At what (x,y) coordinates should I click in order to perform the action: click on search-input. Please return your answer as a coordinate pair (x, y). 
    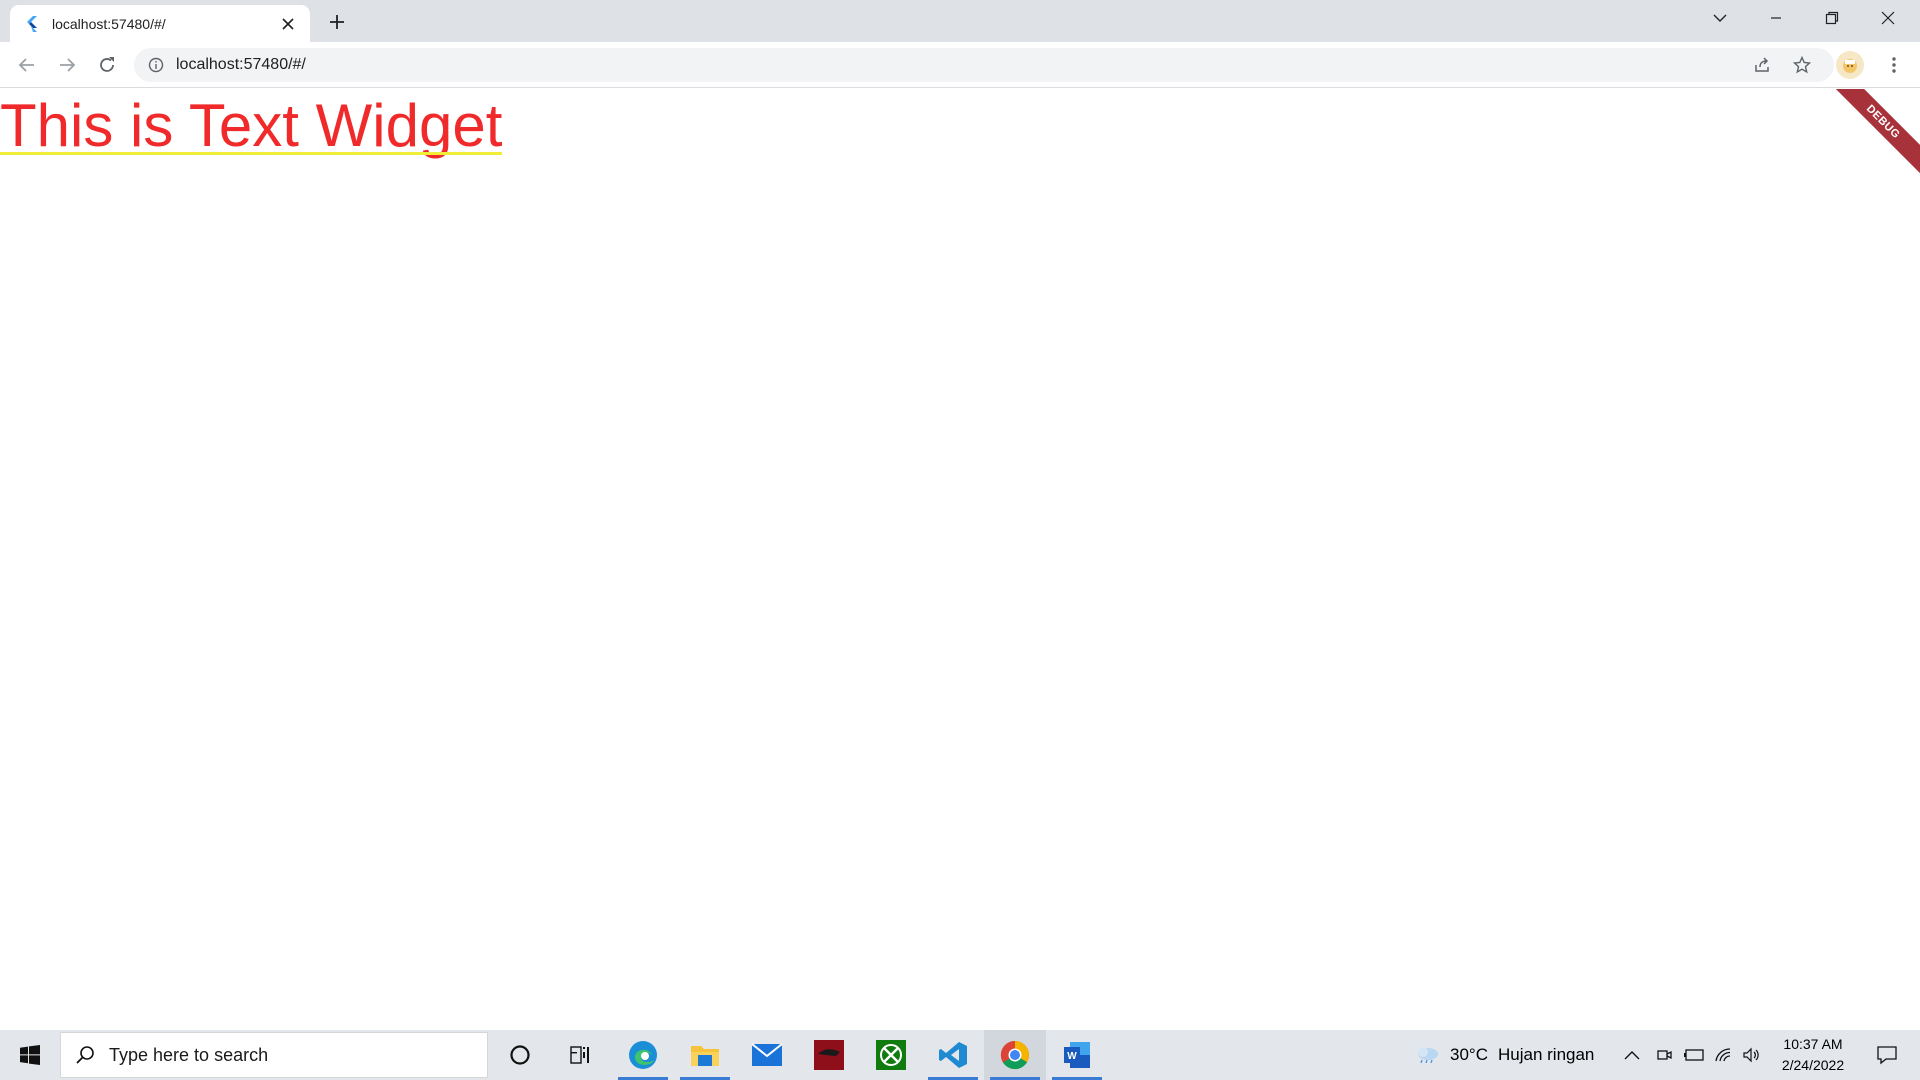
    Looking at the image, I should click on (289, 1055).